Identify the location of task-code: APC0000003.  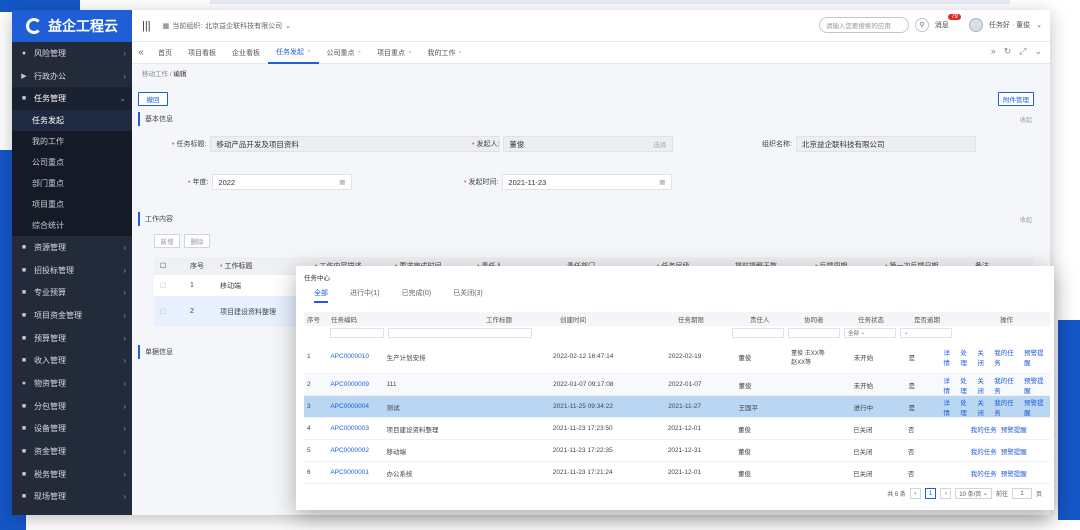
(355, 428).